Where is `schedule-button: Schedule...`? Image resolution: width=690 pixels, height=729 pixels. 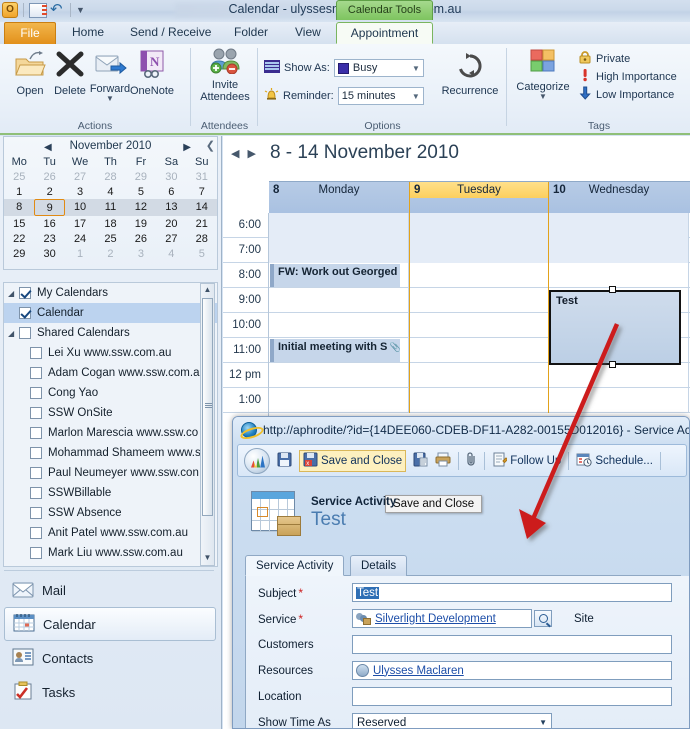 schedule-button: Schedule... is located at coordinates (614, 461).